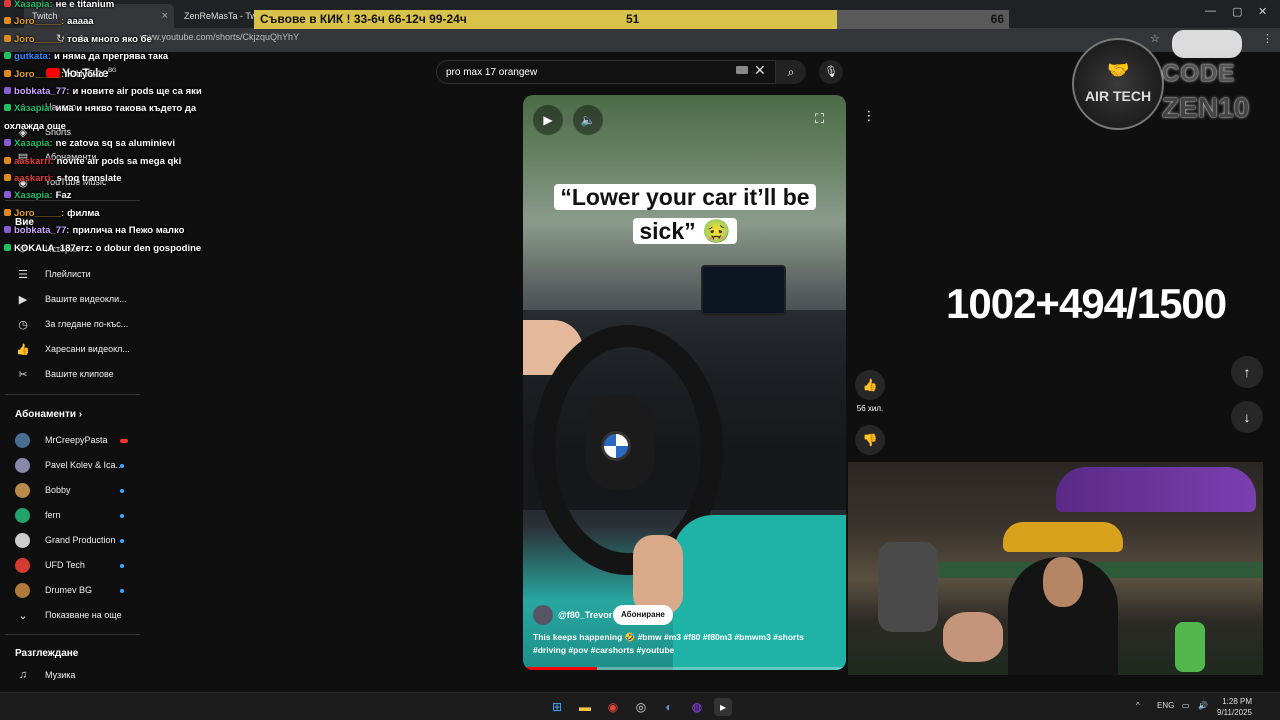 The height and width of the screenshot is (720, 1280). I want to click on search-box: pro max 17 orangew, so click(606, 72).